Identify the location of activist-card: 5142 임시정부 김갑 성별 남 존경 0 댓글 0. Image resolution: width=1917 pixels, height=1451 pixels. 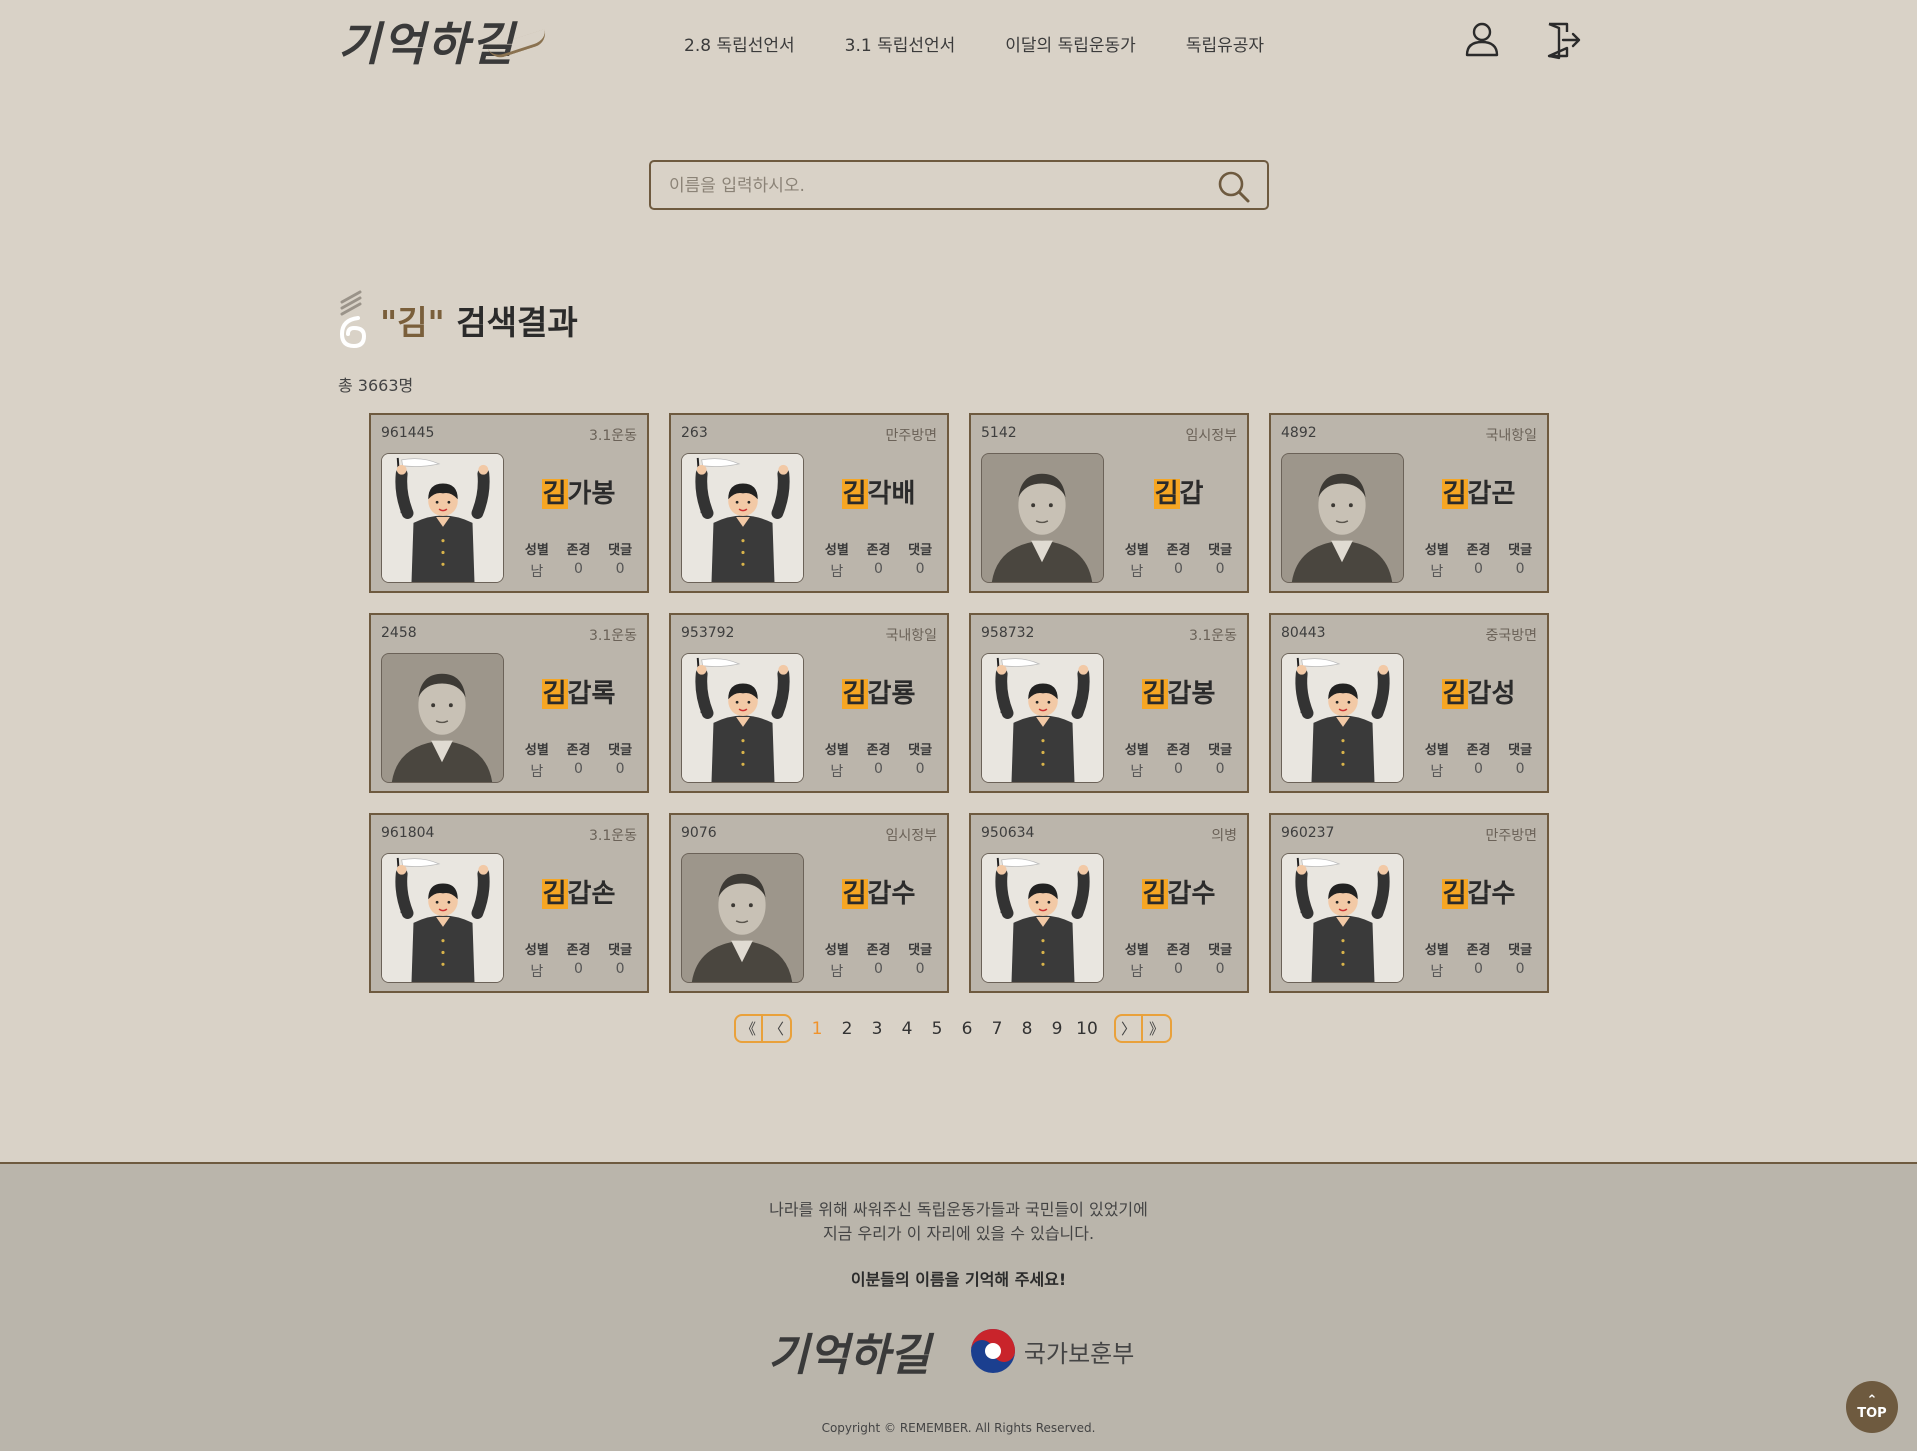
(1109, 503).